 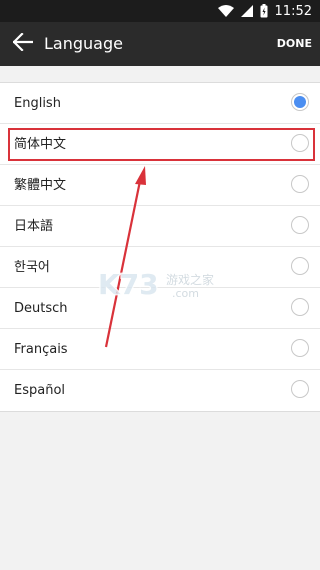 What do you see at coordinates (160, 11) in the screenshot?
I see `status-bar: 11:52` at bounding box center [160, 11].